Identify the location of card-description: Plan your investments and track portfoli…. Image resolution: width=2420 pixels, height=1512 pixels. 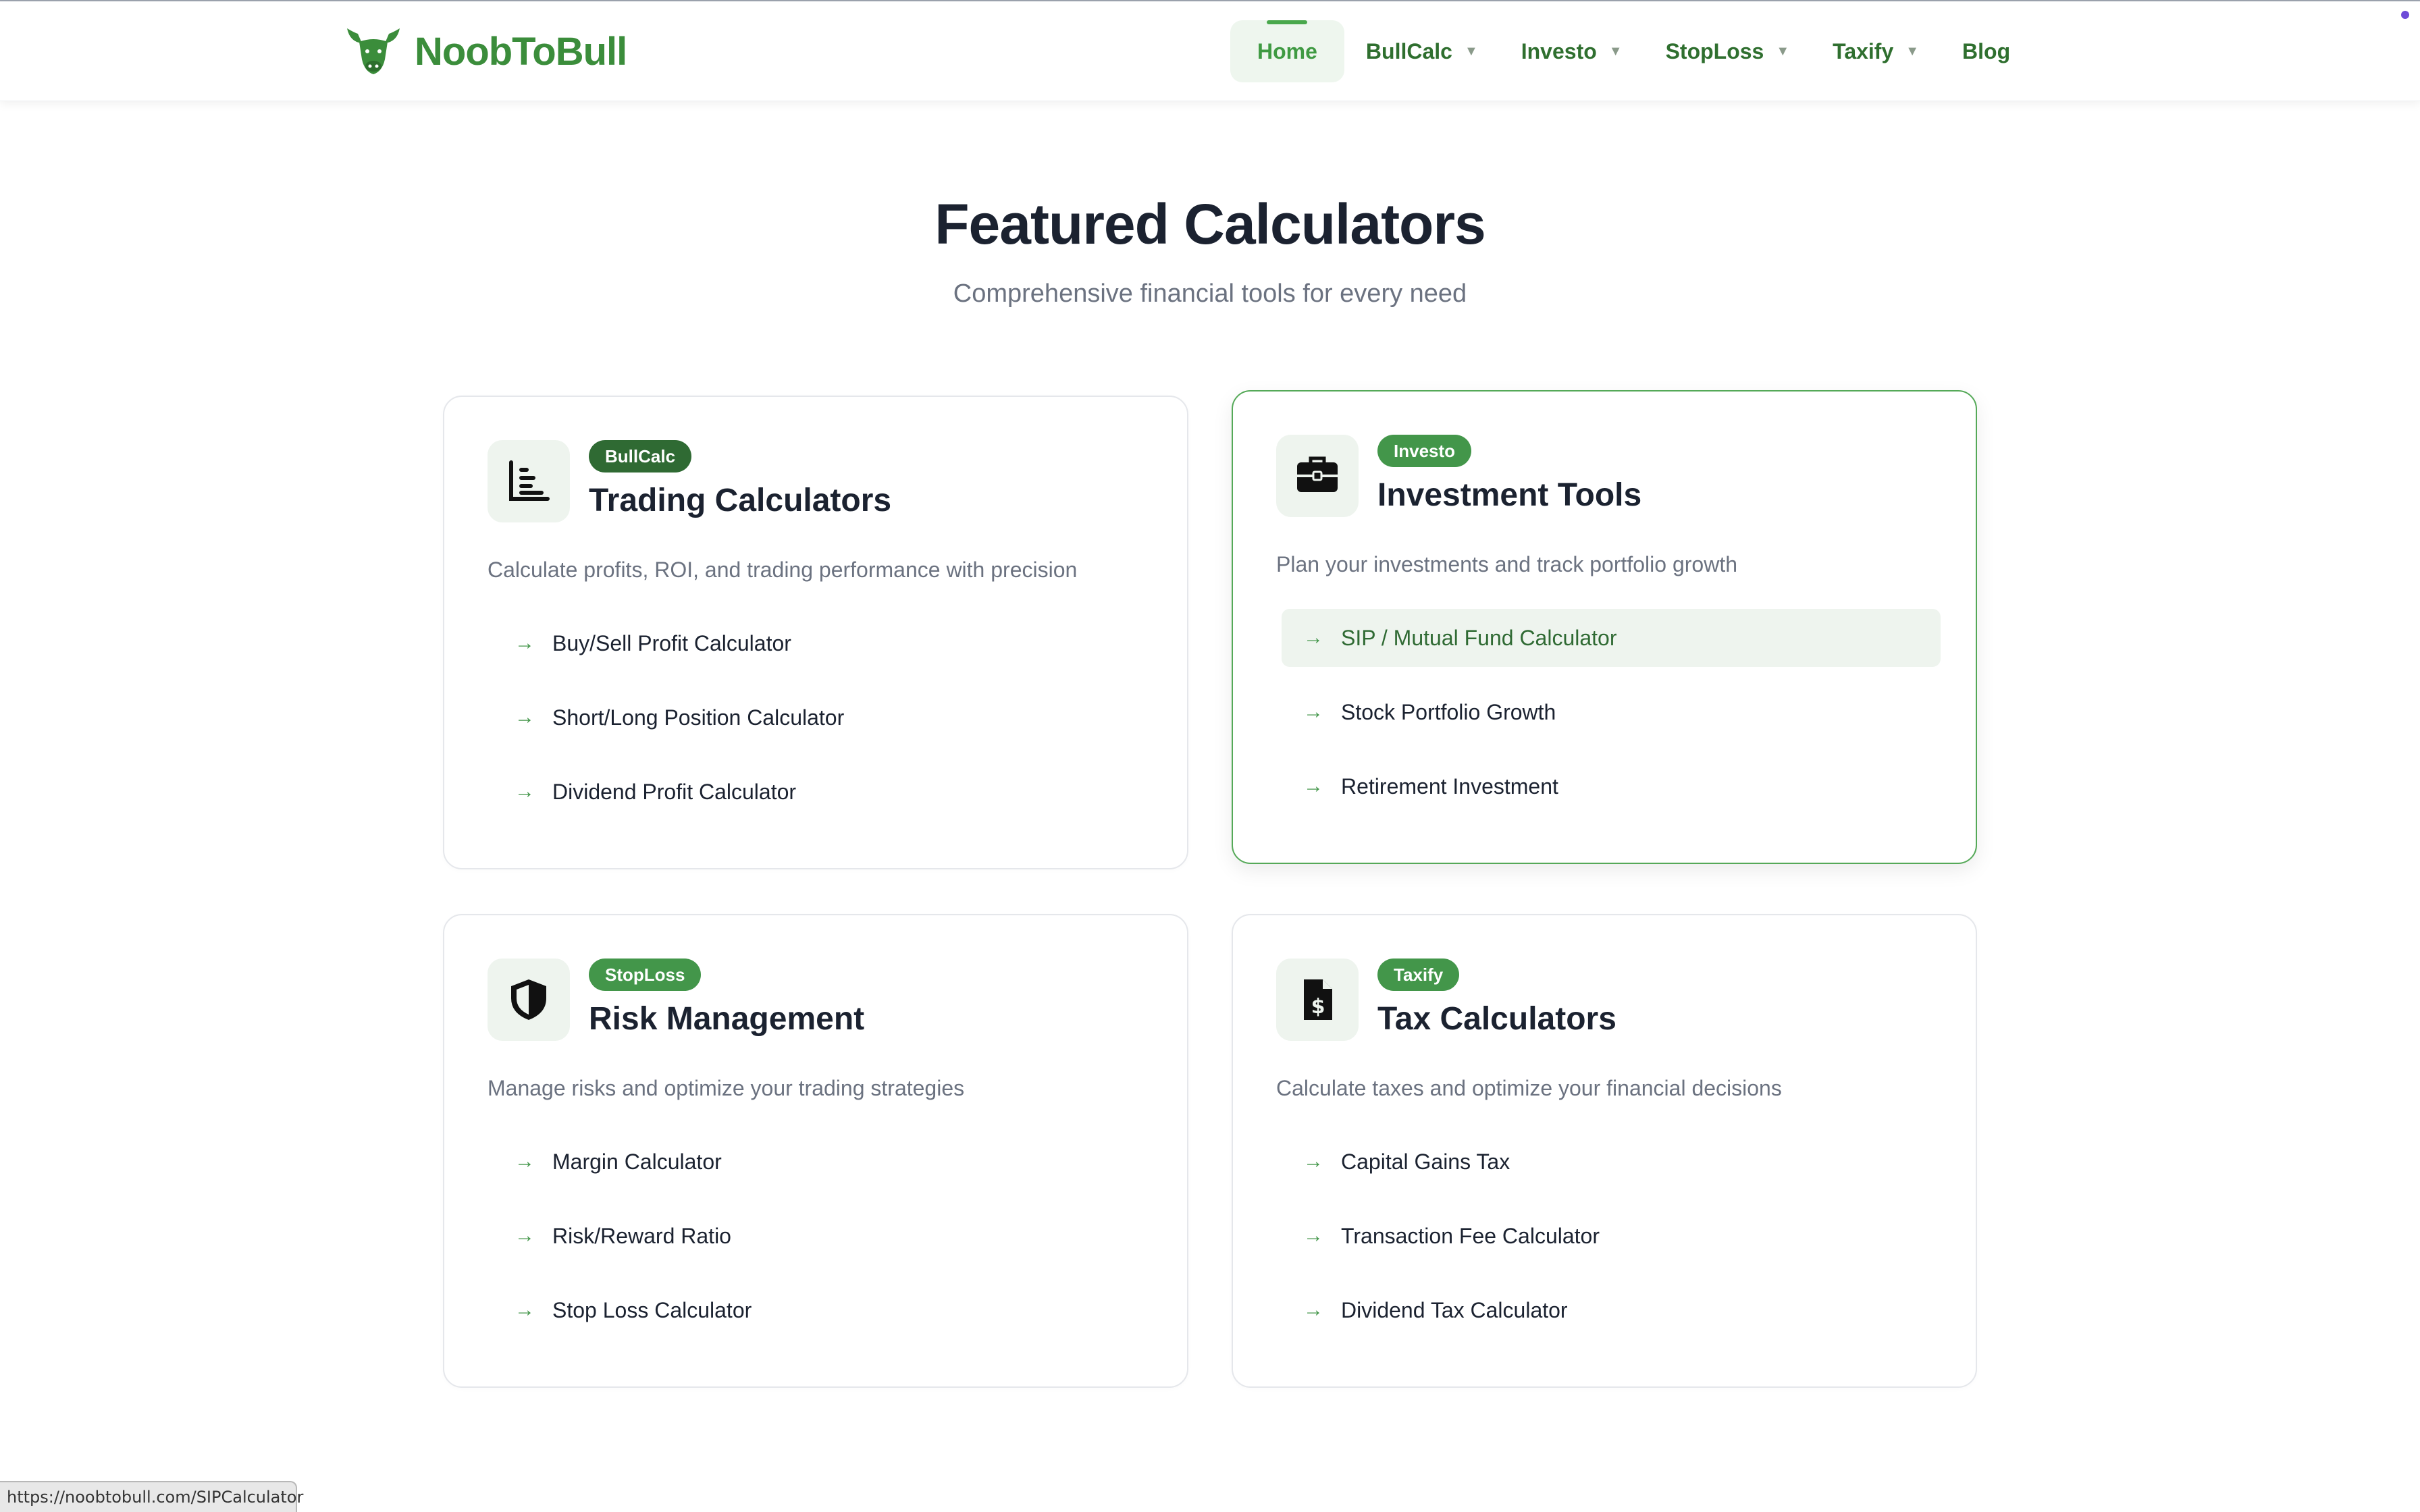
(1506, 564).